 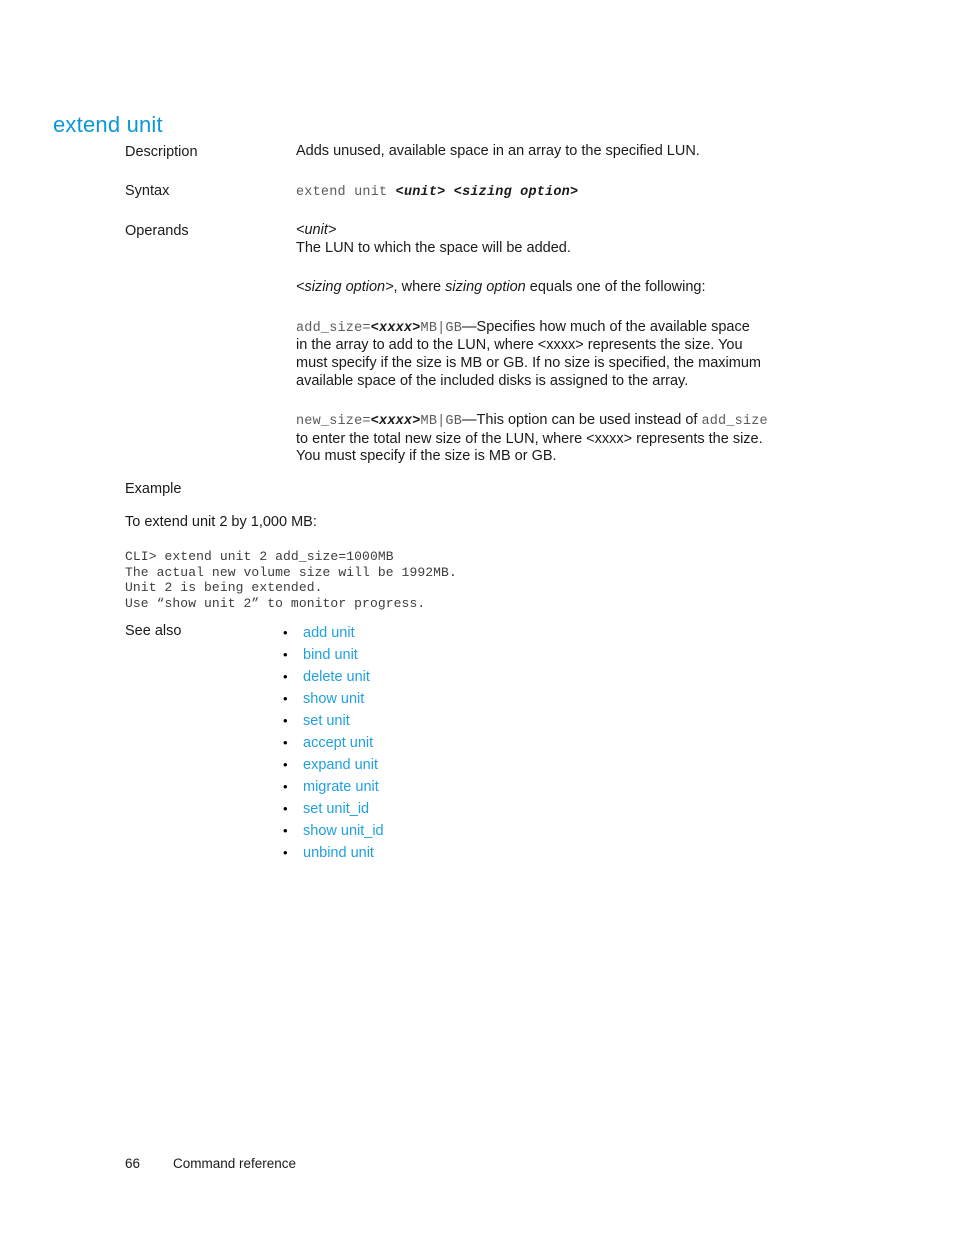 I want to click on syntax-body: extend unit <unit> <sizing option>, so click(x=596, y=192).